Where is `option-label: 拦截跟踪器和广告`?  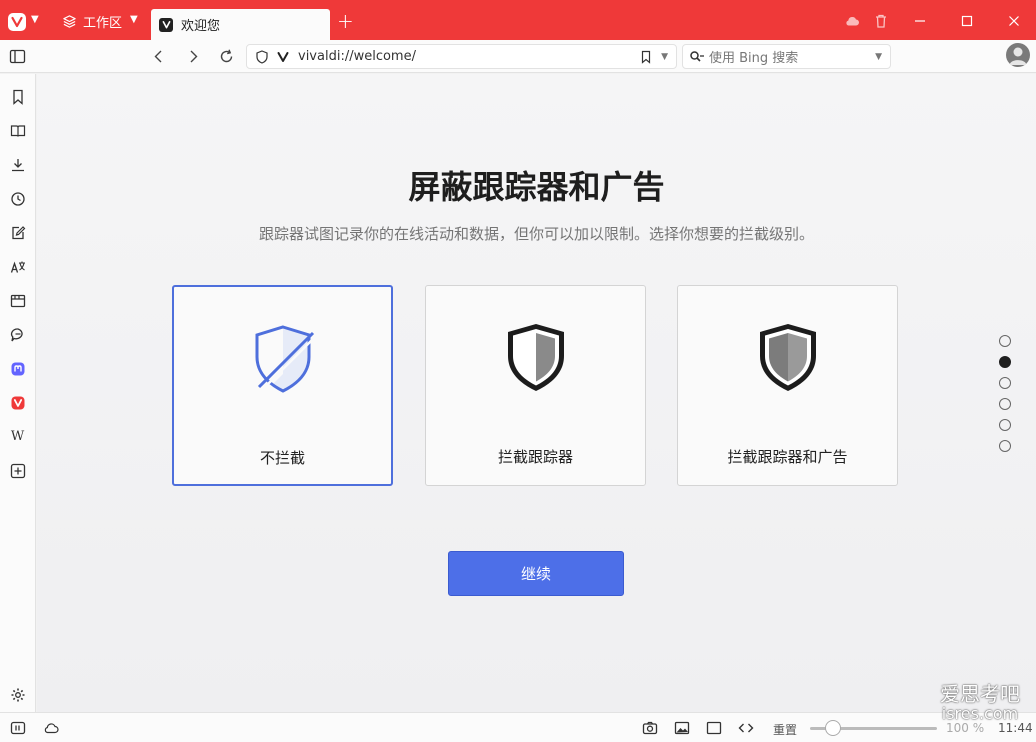
option-label: 拦截跟踪器和广告 is located at coordinates (787, 457).